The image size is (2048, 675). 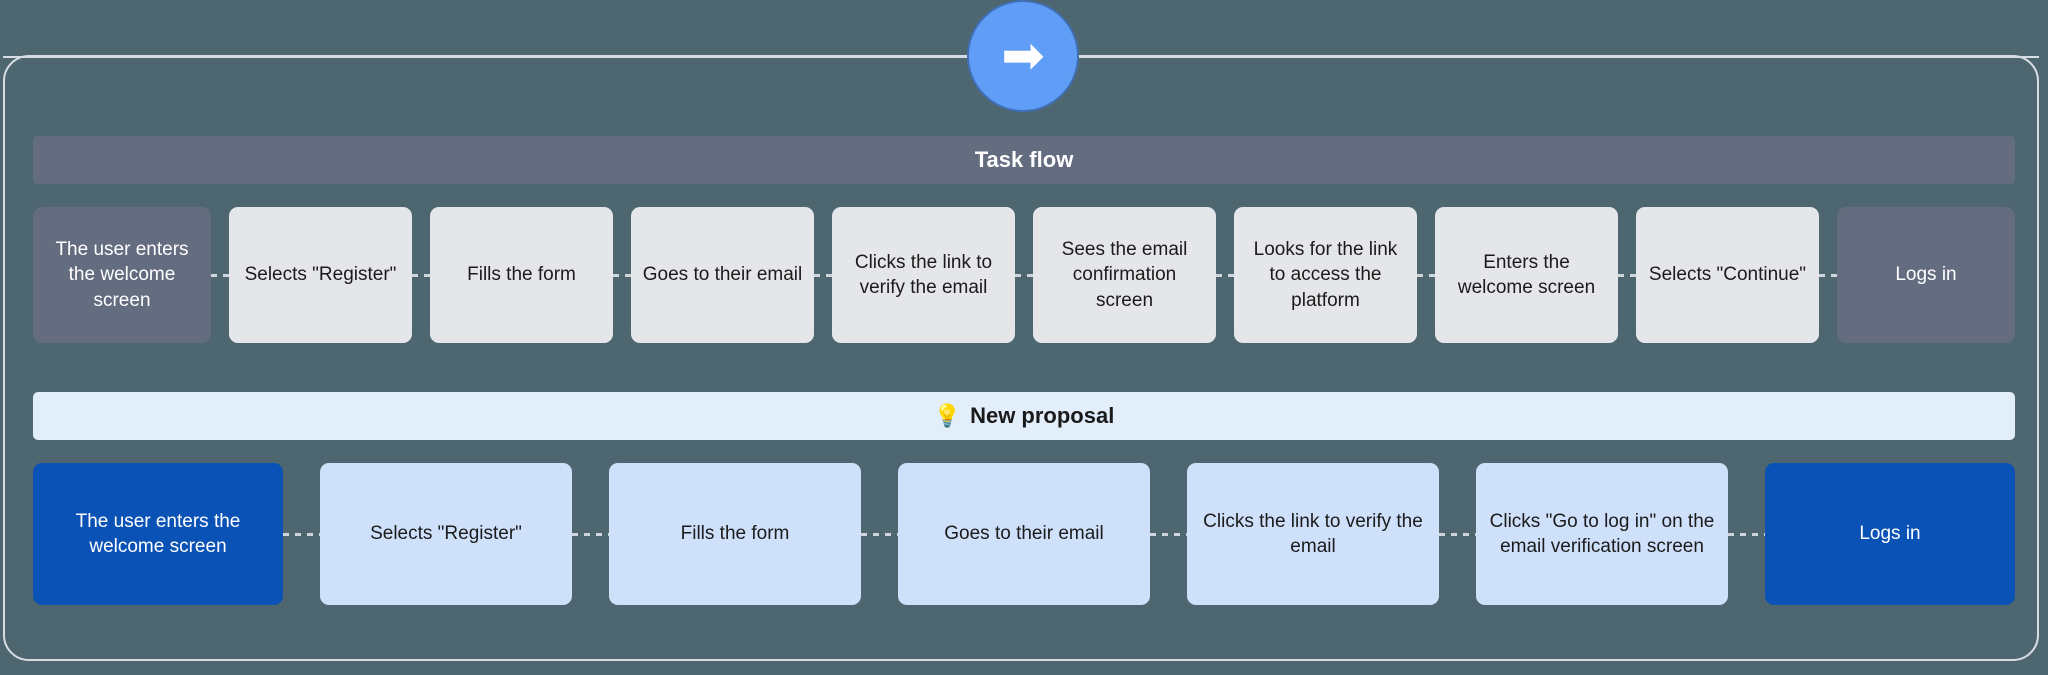 I want to click on task-flow-banner-title: Task flow, so click(x=1024, y=159).